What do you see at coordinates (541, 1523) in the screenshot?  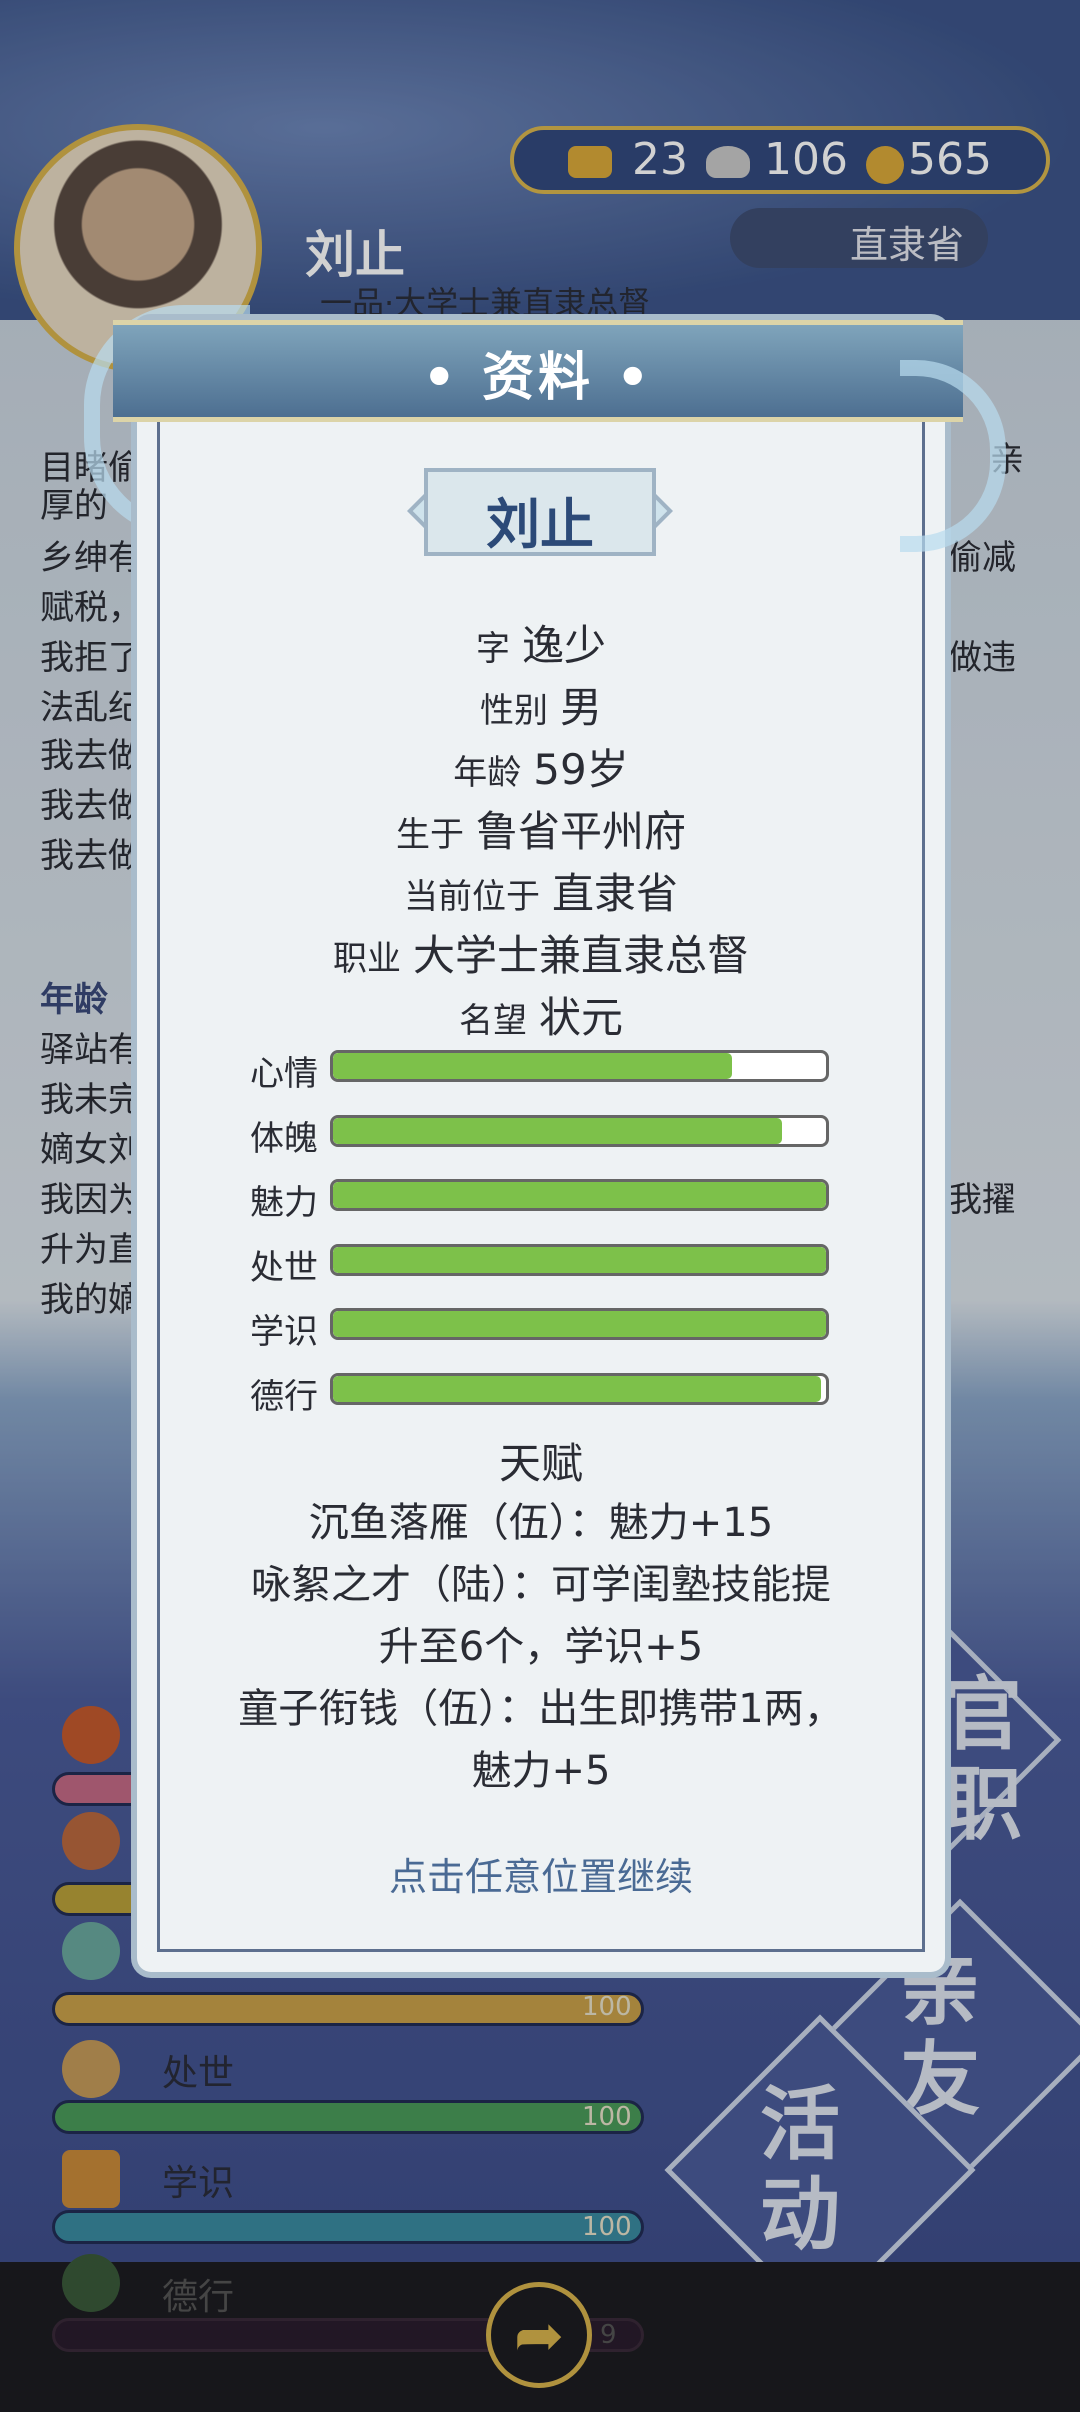 I see `talent-line: 沉鱼落雁（伍）：魅力+15` at bounding box center [541, 1523].